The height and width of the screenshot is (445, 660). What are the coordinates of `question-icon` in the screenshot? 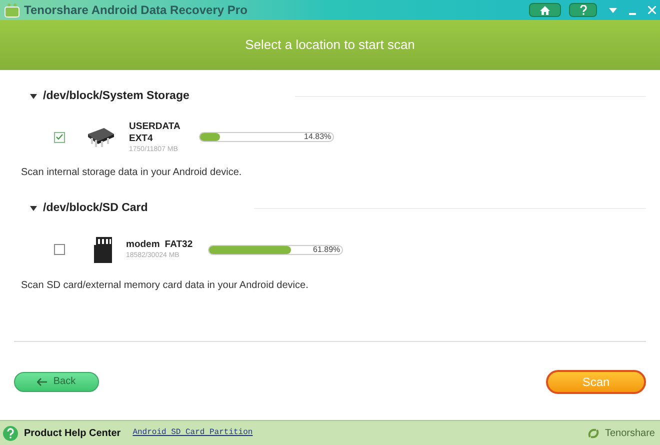 It's located at (583, 10).